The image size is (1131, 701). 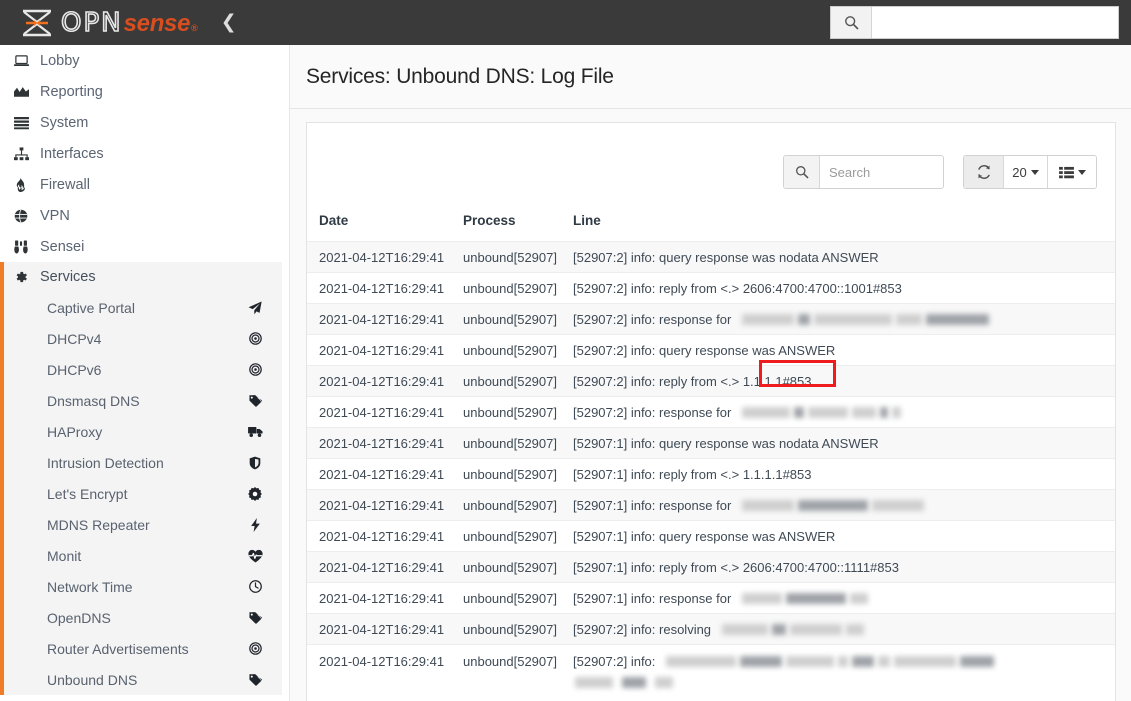 I want to click on sidebar-subitem-label: MDNS Repeater, so click(x=98, y=524).